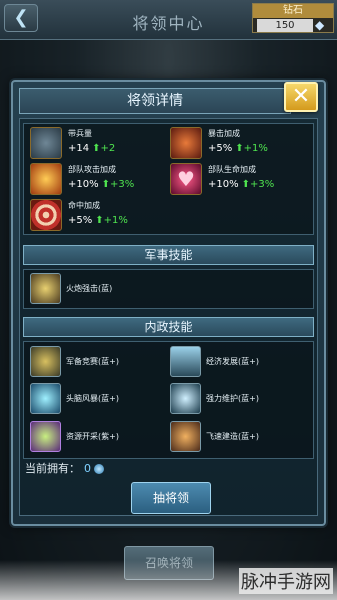 The width and height of the screenshot is (337, 600). I want to click on diamond-label: 钻石, so click(293, 11).